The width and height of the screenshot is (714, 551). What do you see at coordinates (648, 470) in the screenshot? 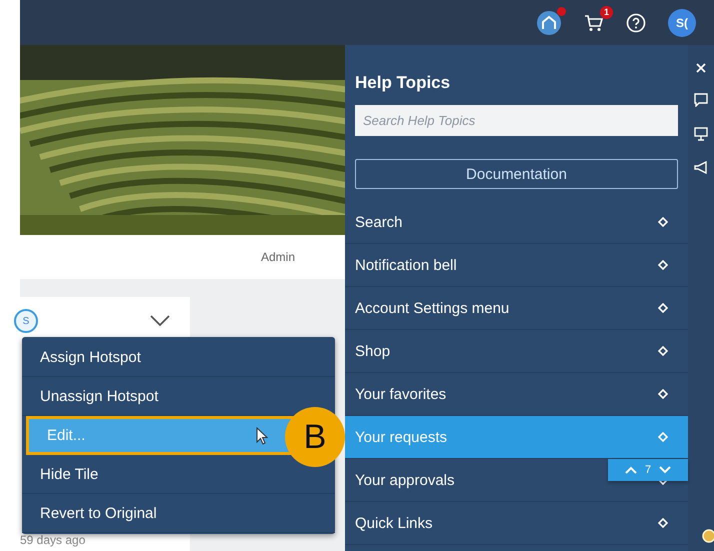
I see `pager-count: 7` at bounding box center [648, 470].